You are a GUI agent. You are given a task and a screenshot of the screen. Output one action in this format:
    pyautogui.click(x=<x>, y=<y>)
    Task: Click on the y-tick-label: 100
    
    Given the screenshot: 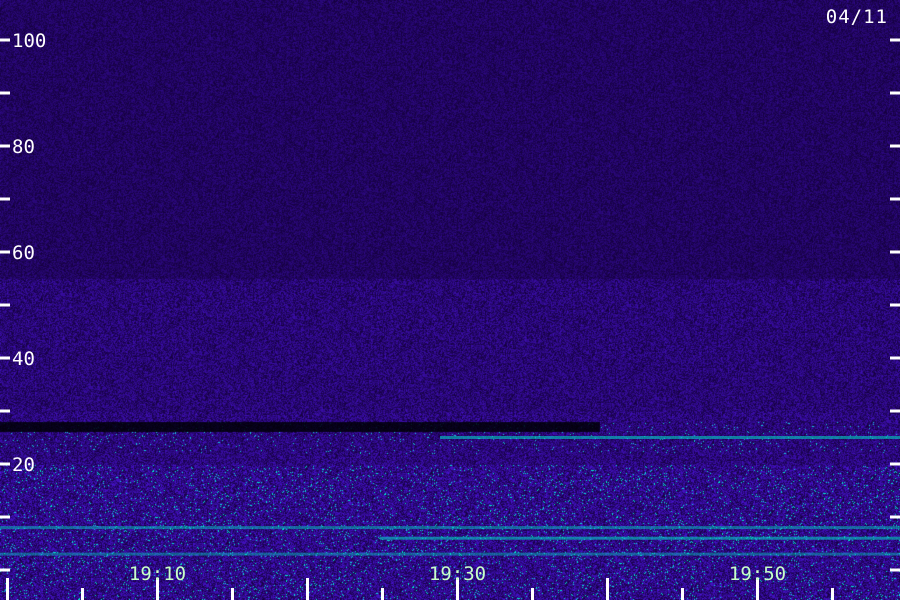 What is the action you would take?
    pyautogui.click(x=29, y=41)
    